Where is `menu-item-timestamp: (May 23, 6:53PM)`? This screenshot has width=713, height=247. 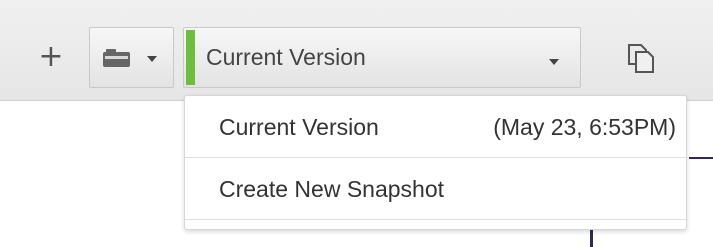 menu-item-timestamp: (May 23, 6:53PM) is located at coordinates (584, 127).